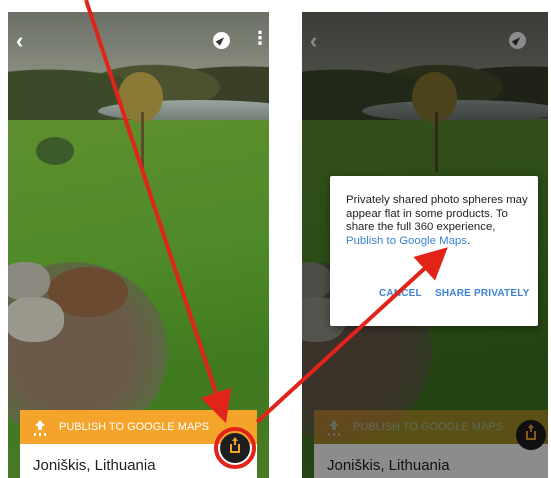 Image resolution: width=551 pixels, height=478 pixels. What do you see at coordinates (351, 335) in the screenshot?
I see `arrow-to-publish-link` at bounding box center [351, 335].